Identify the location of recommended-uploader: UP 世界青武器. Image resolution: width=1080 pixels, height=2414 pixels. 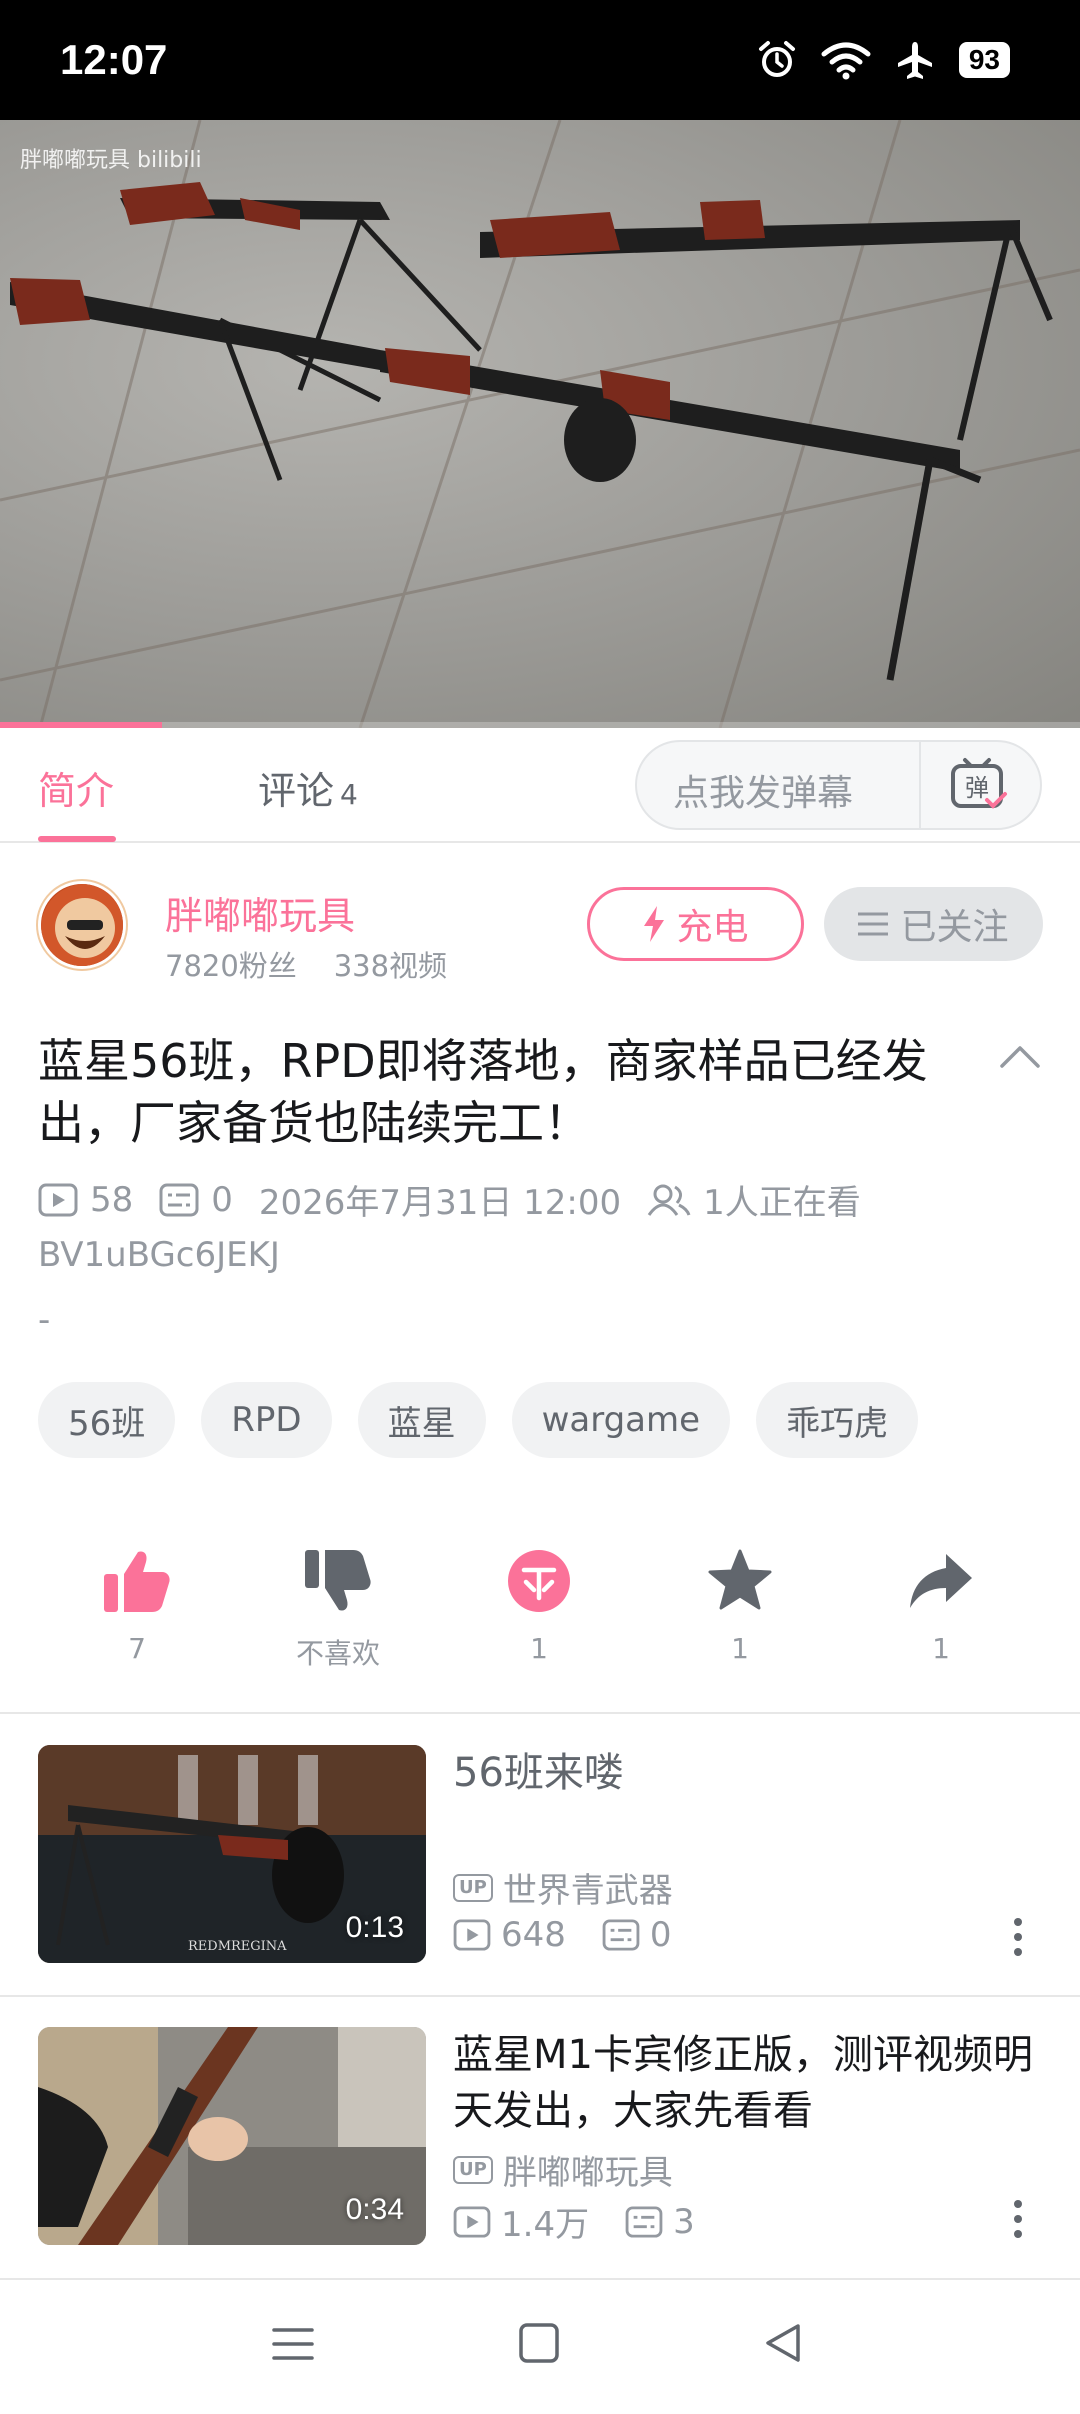
(563, 1887).